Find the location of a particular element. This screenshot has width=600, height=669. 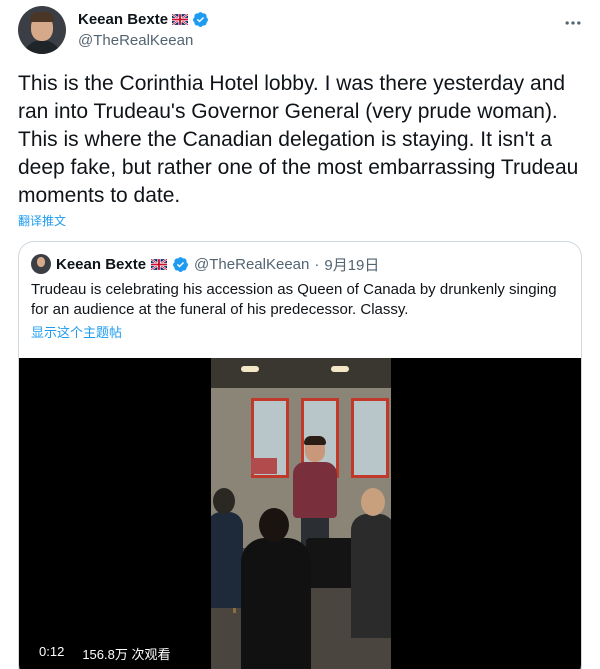

video-thumbnail is located at coordinates (301, 513).